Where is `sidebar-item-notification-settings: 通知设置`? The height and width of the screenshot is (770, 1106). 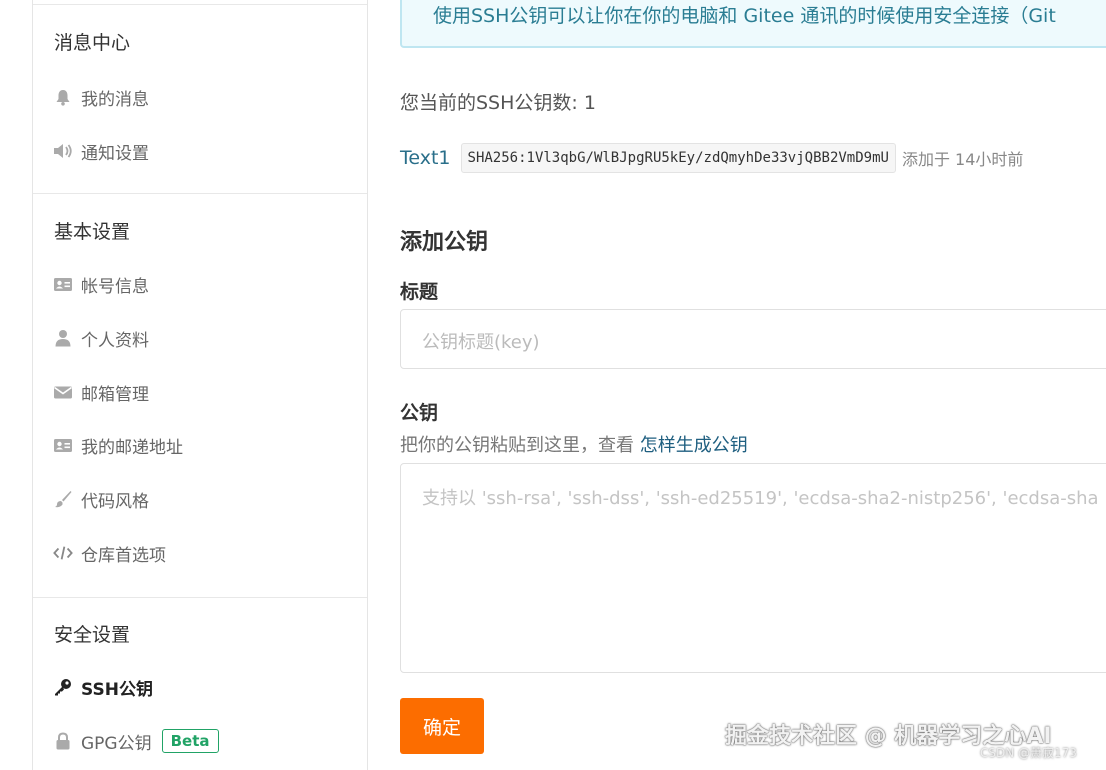 sidebar-item-notification-settings: 通知设置 is located at coordinates (200, 151).